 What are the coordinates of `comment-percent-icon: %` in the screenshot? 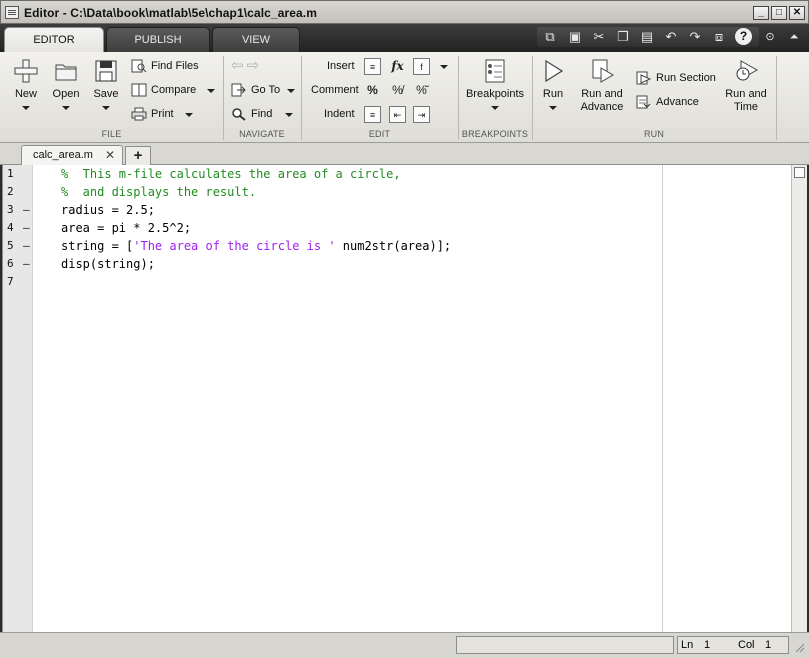 It's located at (372, 90).